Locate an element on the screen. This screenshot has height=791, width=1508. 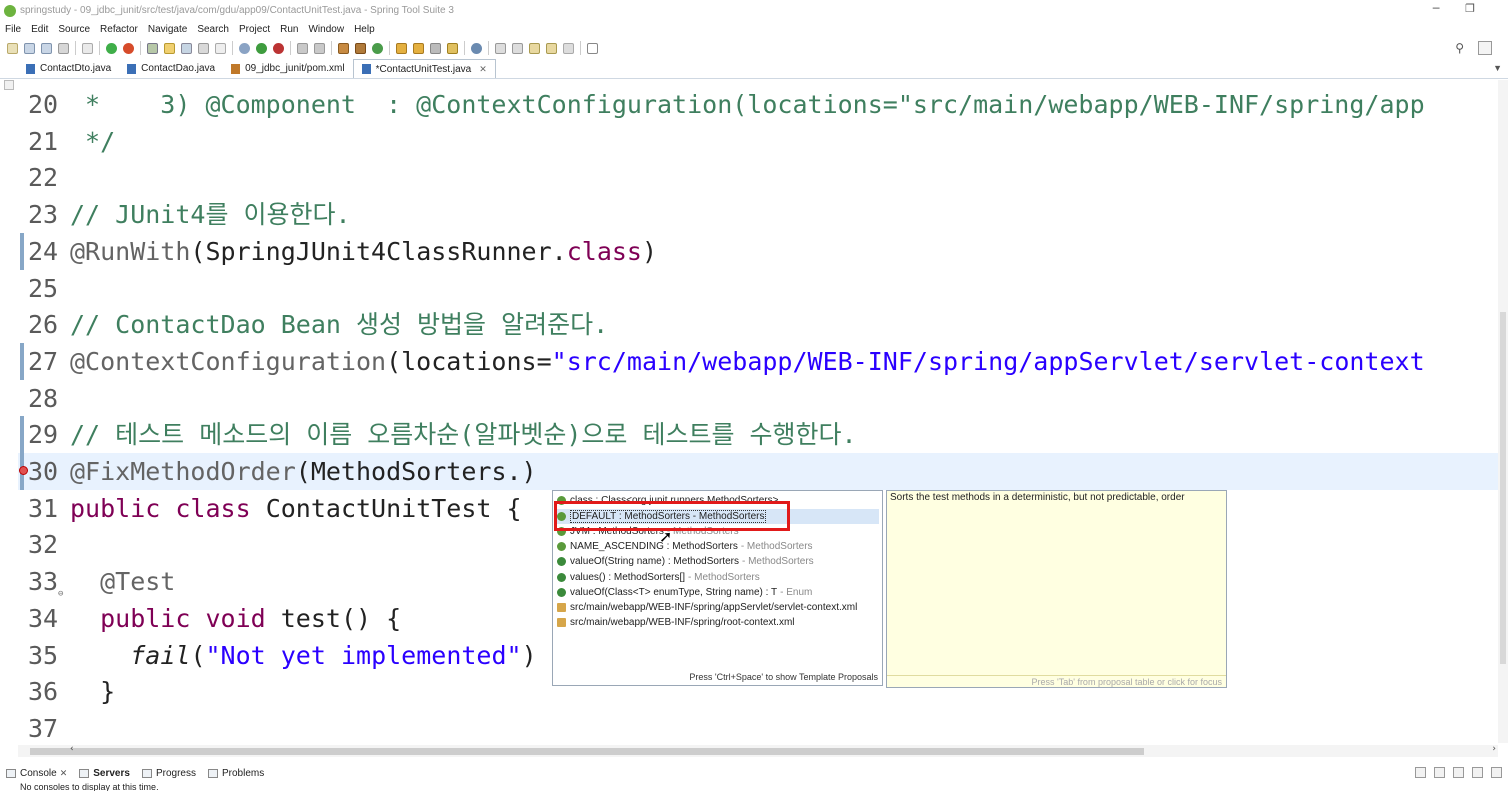
code-line: 37 is located at coordinates (758, 726).